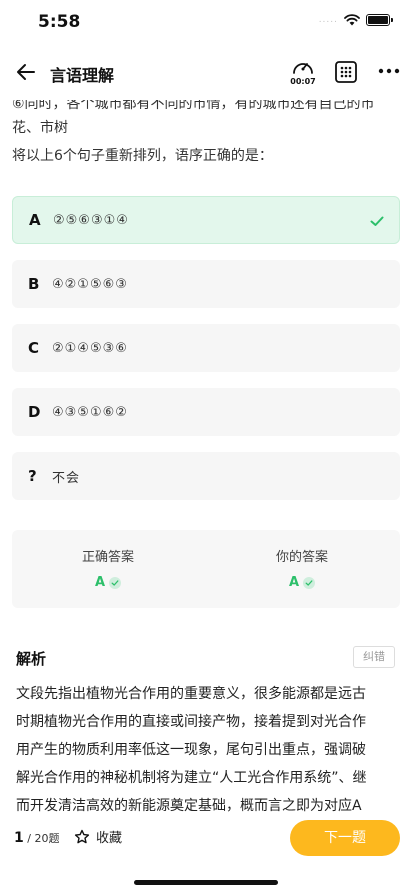 The width and height of the screenshot is (412, 894). What do you see at coordinates (59, 22) in the screenshot?
I see `status-time: 5:58` at bounding box center [59, 22].